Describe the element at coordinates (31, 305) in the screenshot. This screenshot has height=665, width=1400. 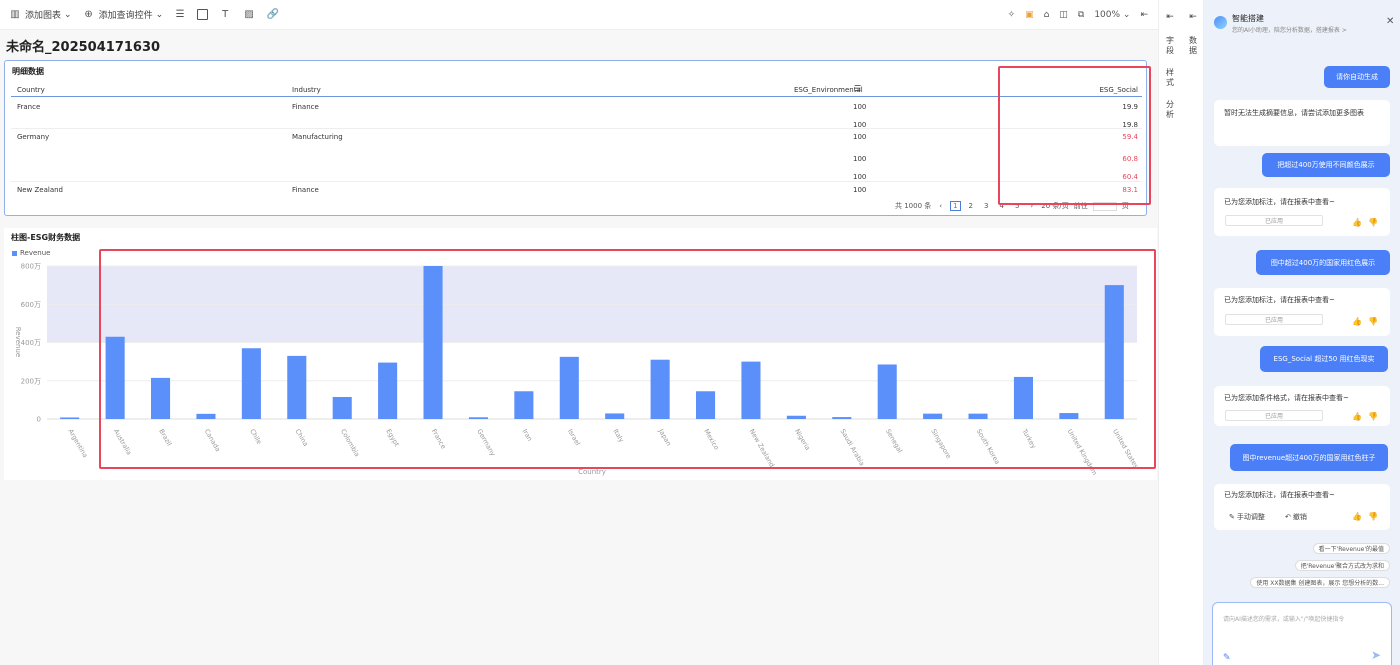
I see `y-tick-label: 600万` at that location.